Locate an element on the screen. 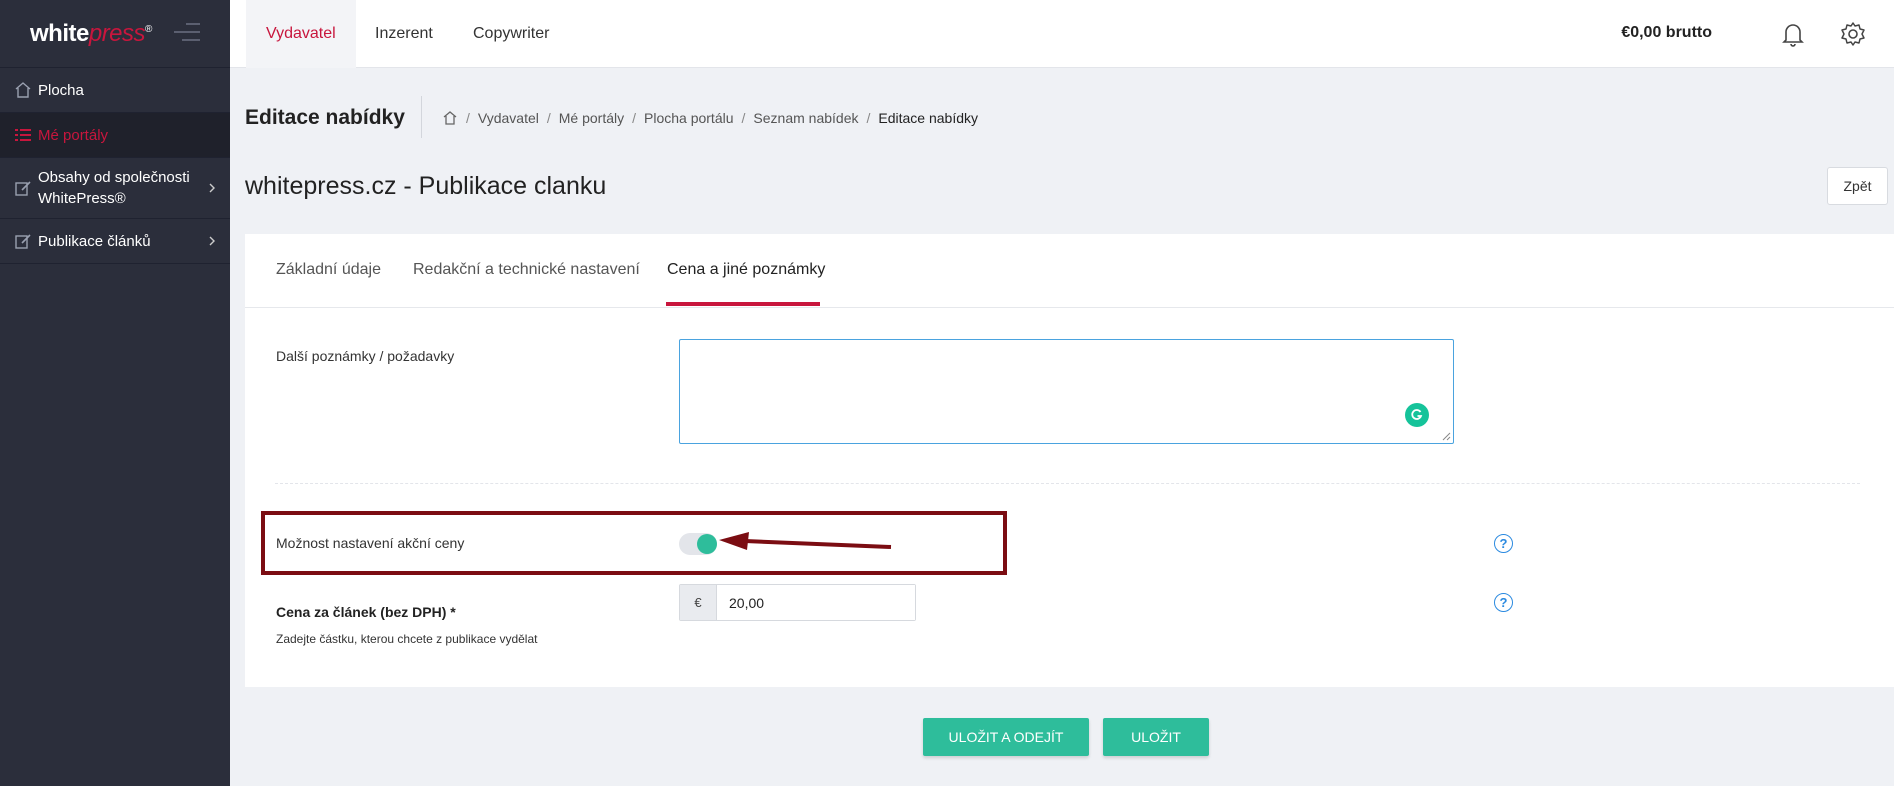  sidebar-item-plocha: Plocha is located at coordinates (115, 90).